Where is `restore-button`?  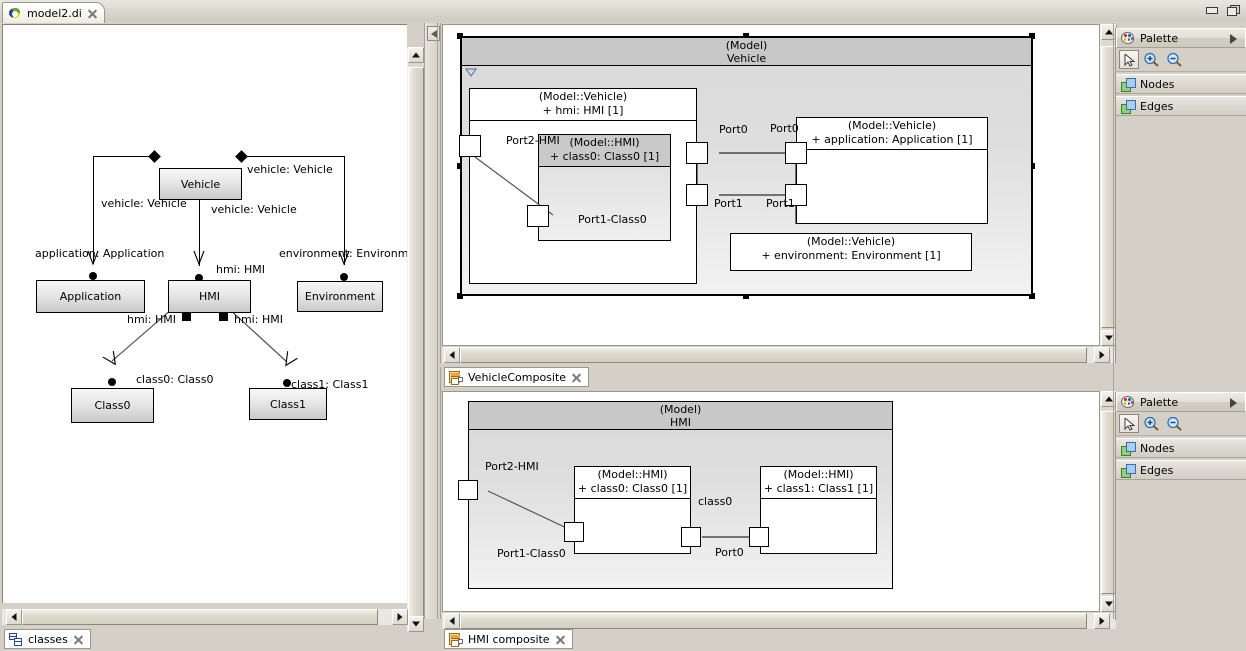
restore-button is located at coordinates (1233, 9).